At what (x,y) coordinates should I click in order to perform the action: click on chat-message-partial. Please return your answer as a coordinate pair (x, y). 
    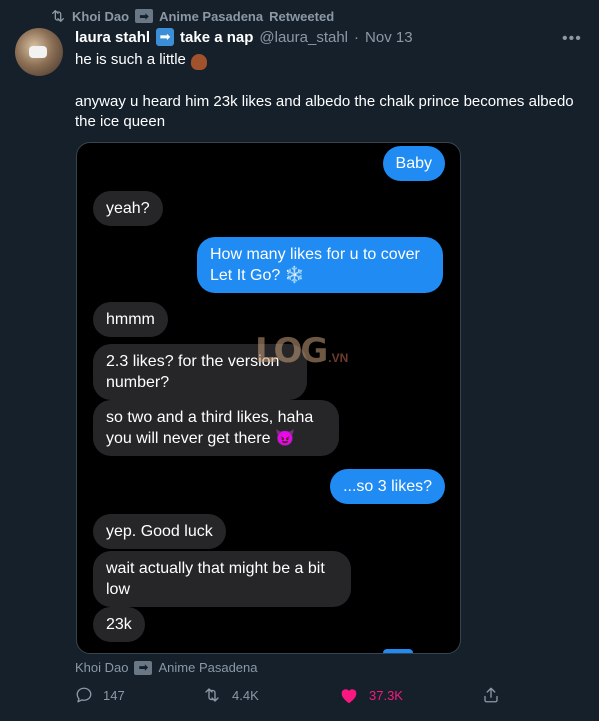
    Looking at the image, I should click on (398, 651).